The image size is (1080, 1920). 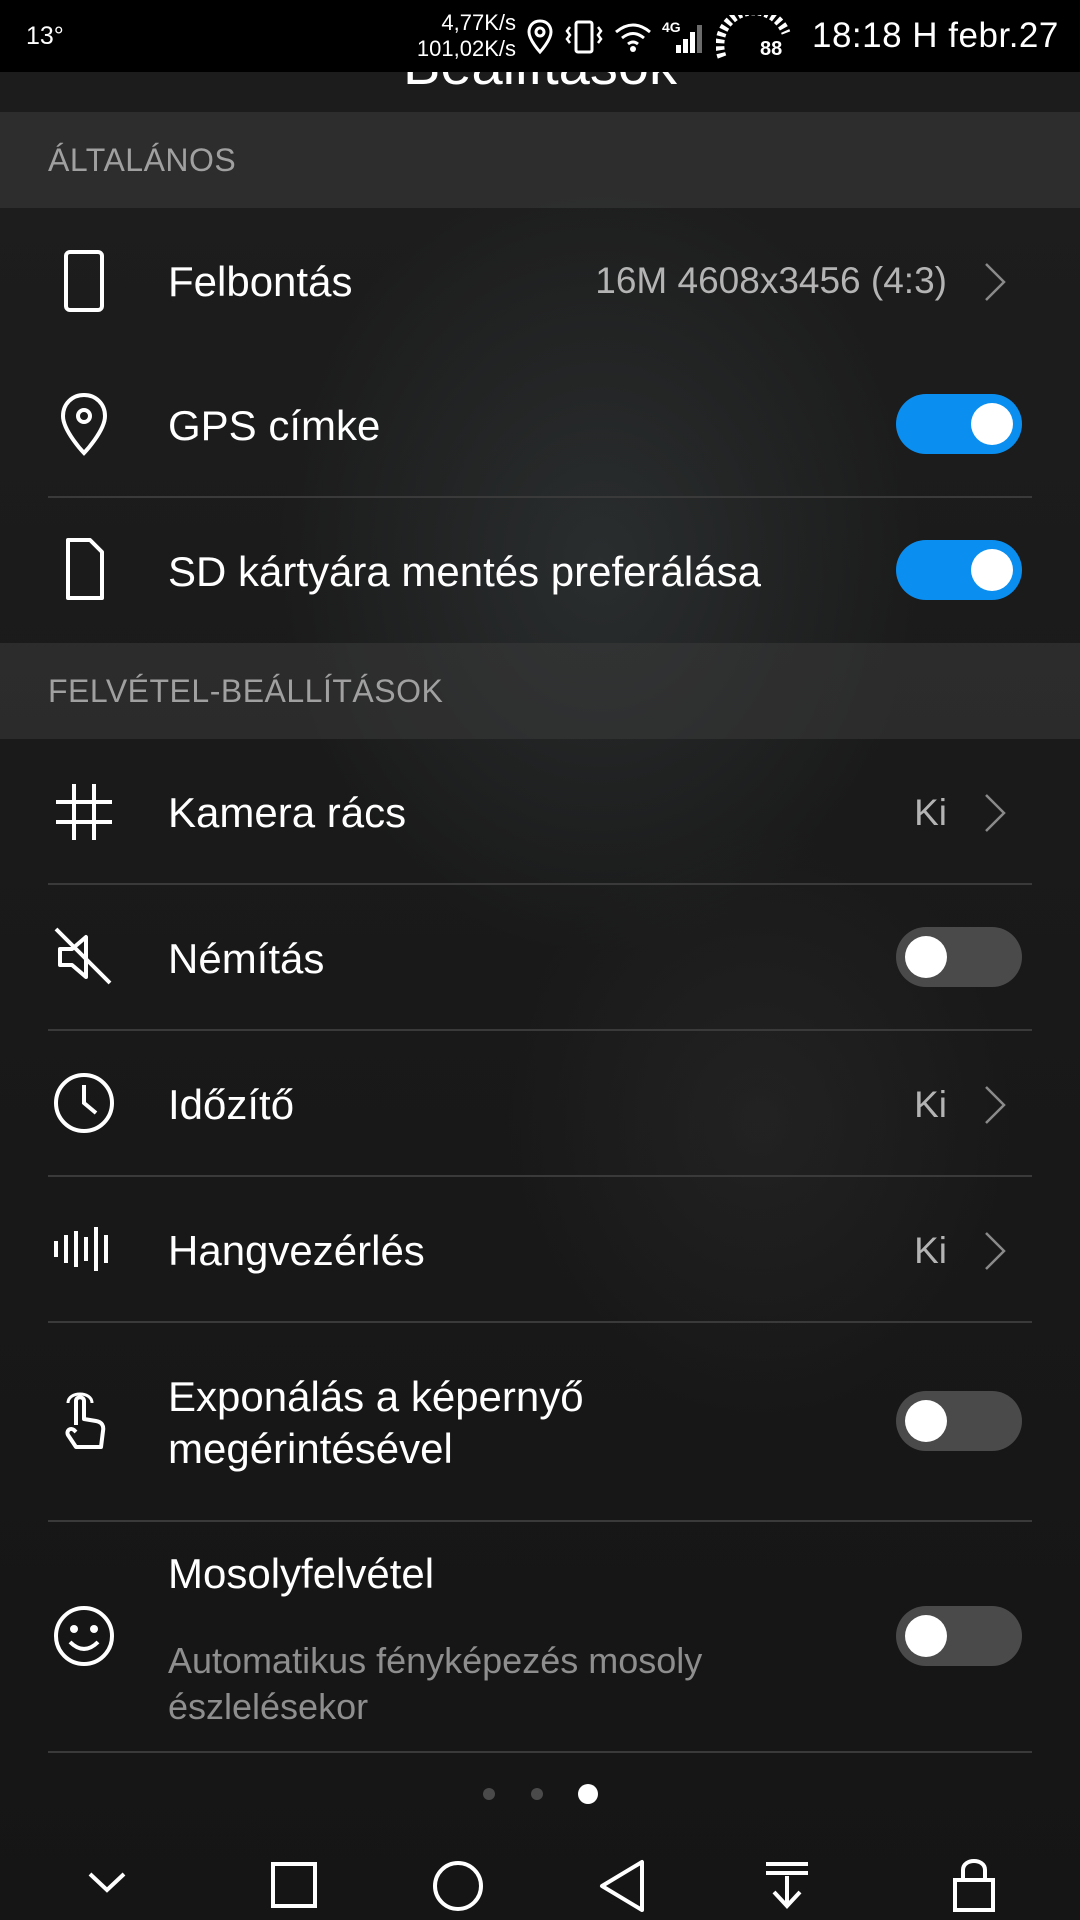 What do you see at coordinates (787, 1881) in the screenshot?
I see `download-icon` at bounding box center [787, 1881].